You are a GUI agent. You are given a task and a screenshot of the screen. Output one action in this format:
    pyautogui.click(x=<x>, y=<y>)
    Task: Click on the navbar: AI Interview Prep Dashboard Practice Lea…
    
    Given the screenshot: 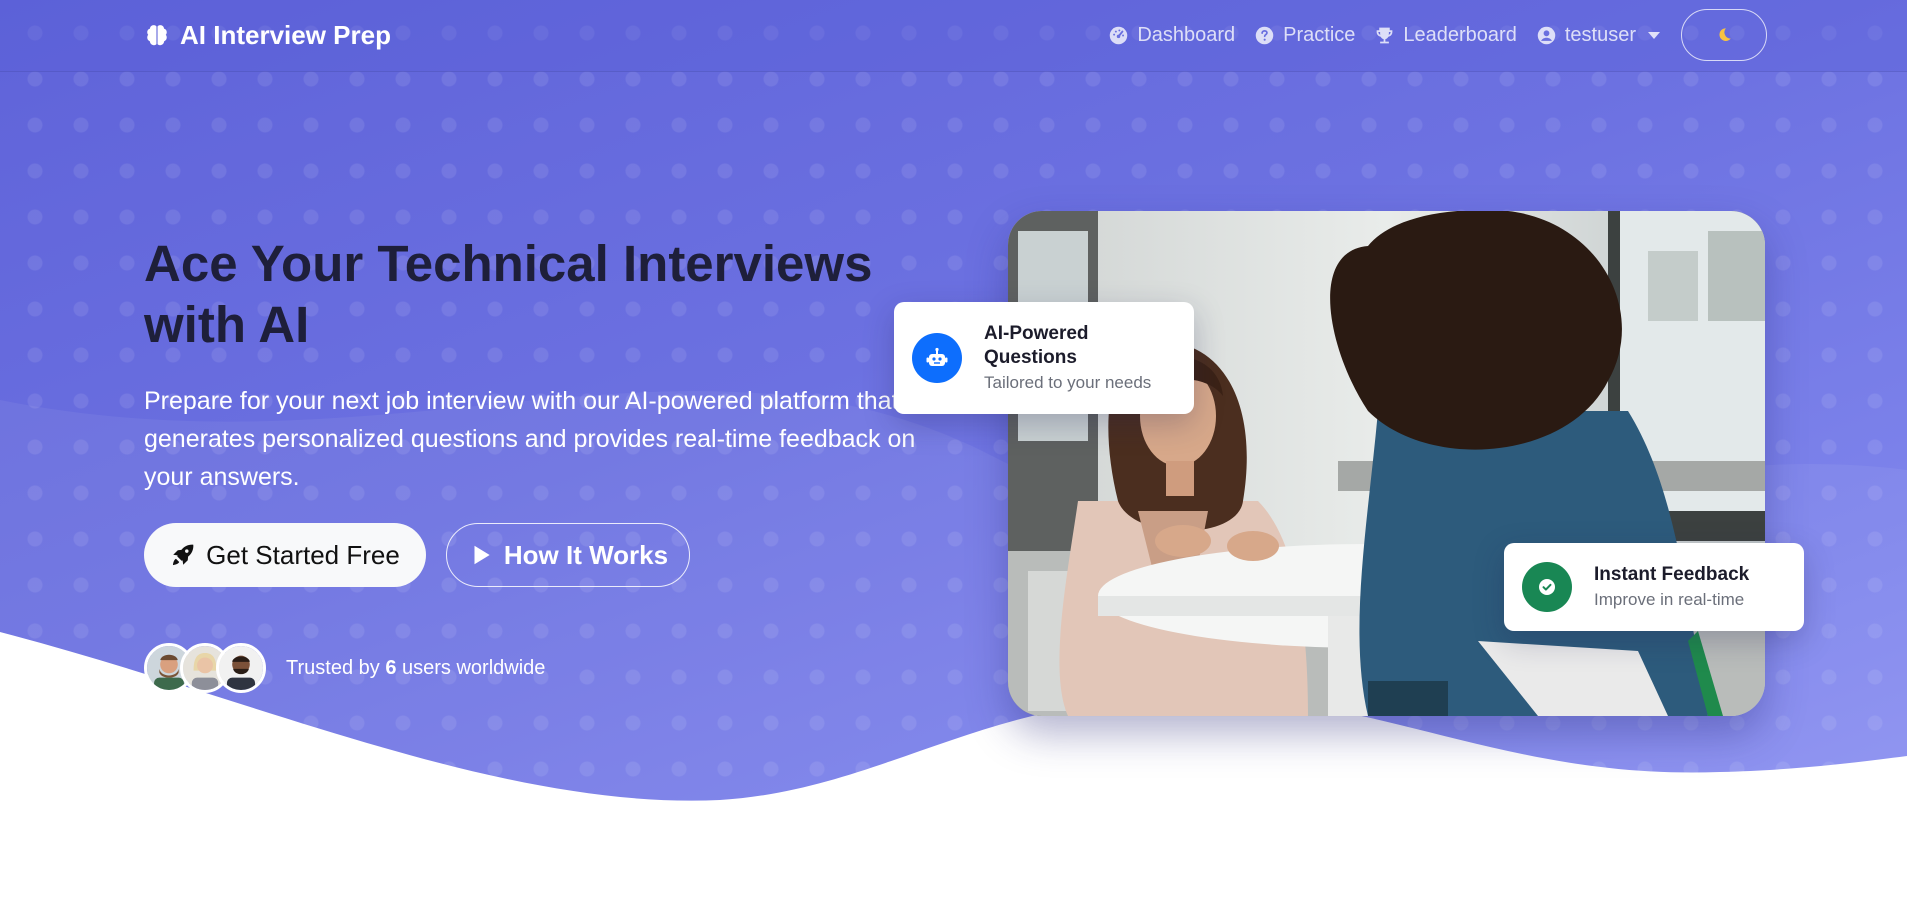 What is the action you would take?
    pyautogui.click(x=953, y=36)
    